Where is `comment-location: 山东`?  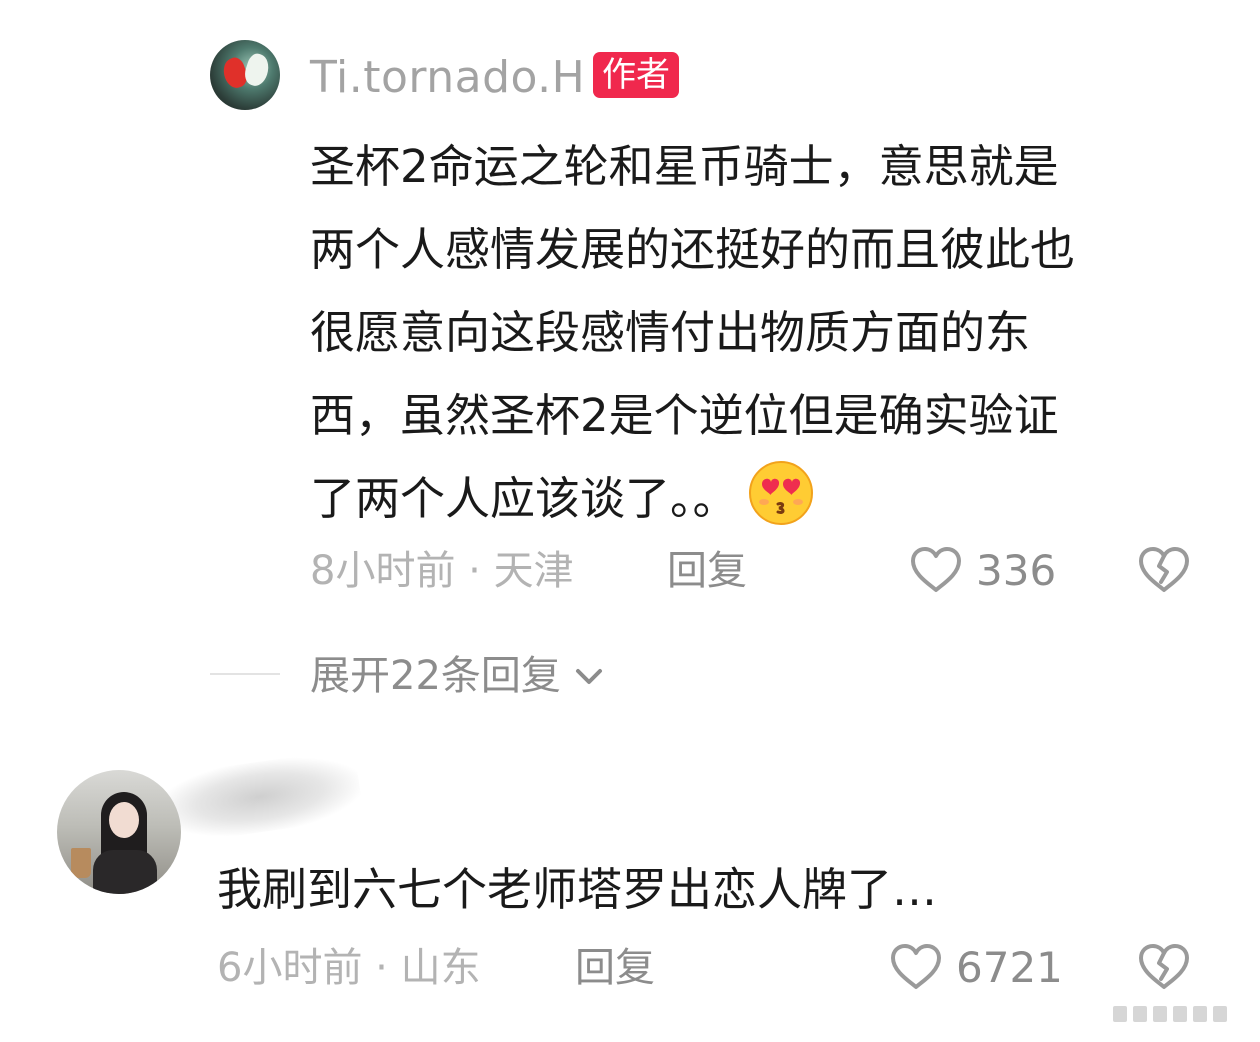 comment-location: 山东 is located at coordinates (440, 968).